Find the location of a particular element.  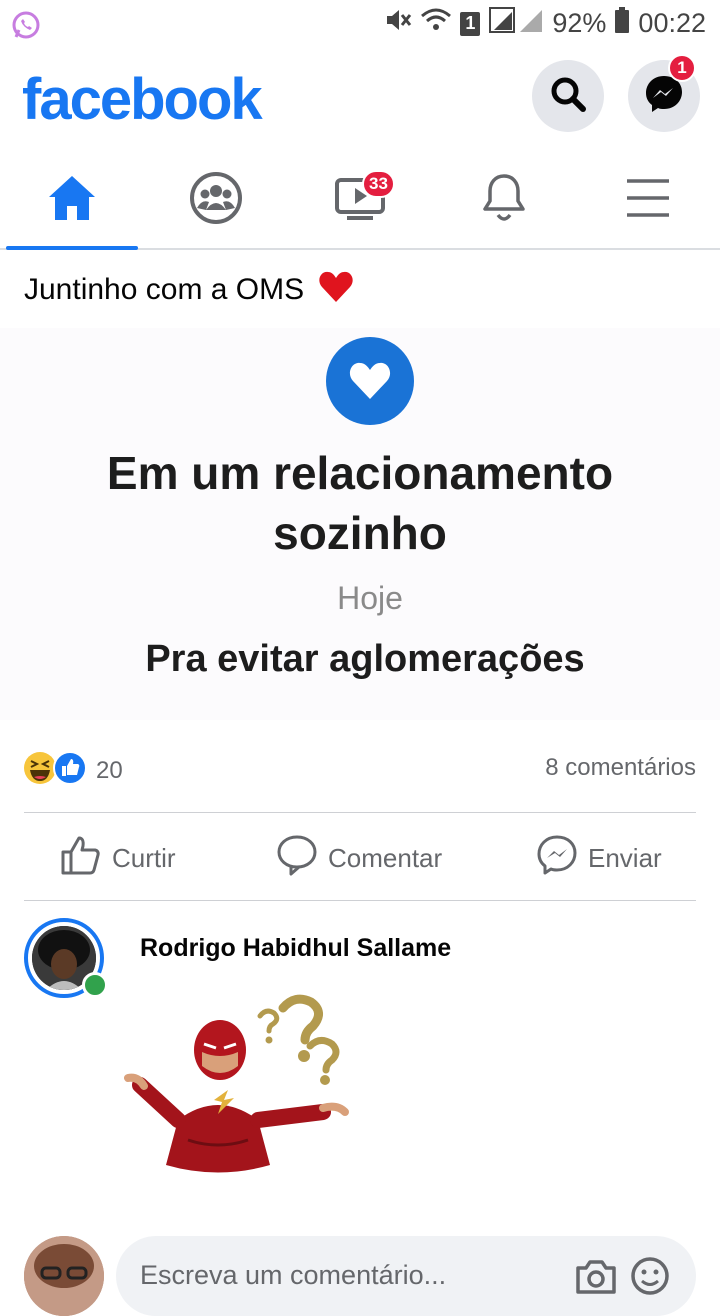

nav-tabs: 33 is located at coordinates (360, 201).